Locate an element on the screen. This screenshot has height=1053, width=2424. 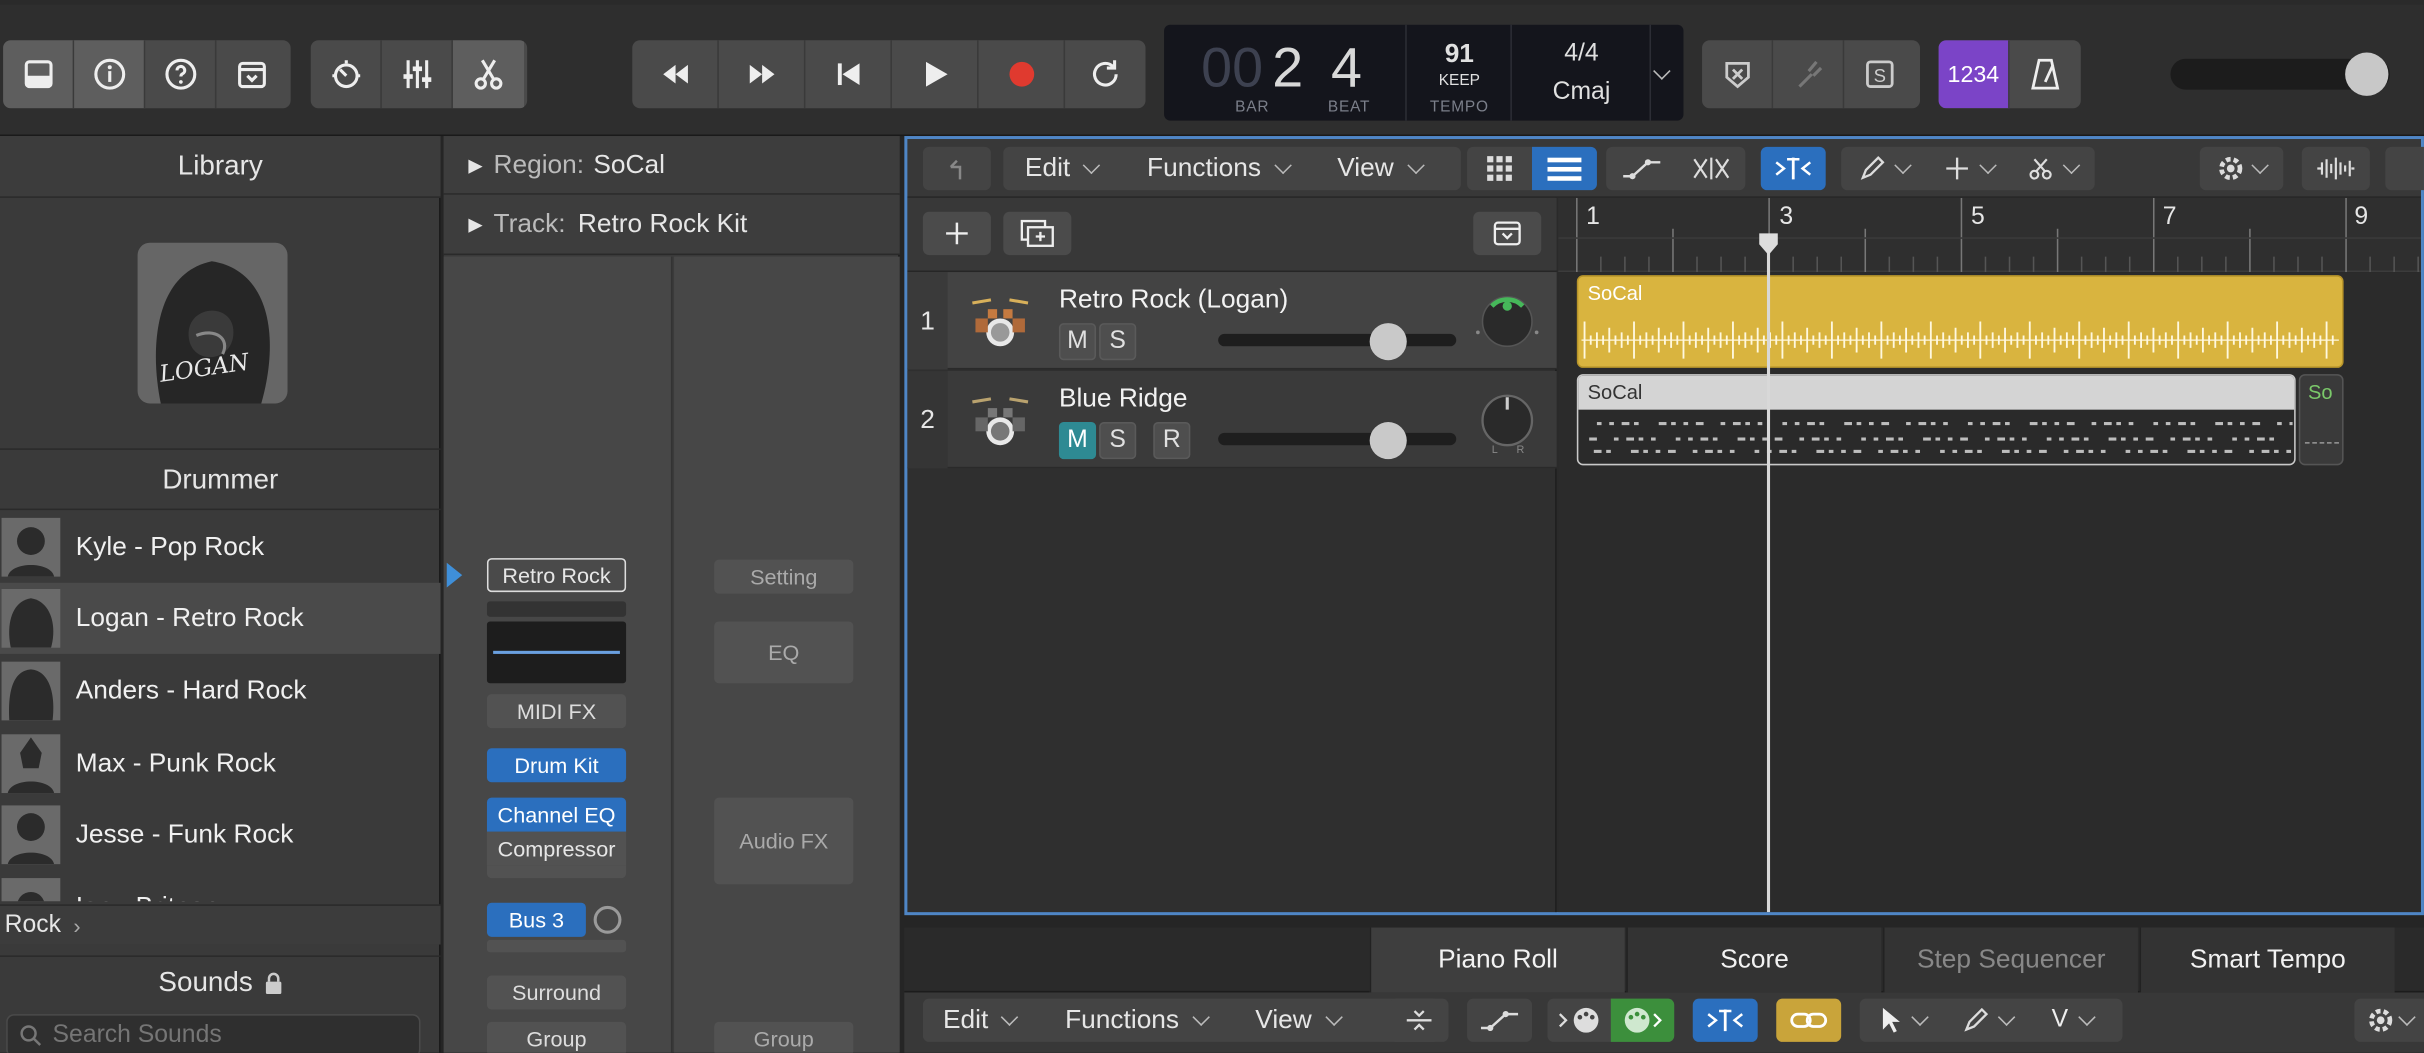
editor-pencil-tool is located at coordinates (1987, 1020).